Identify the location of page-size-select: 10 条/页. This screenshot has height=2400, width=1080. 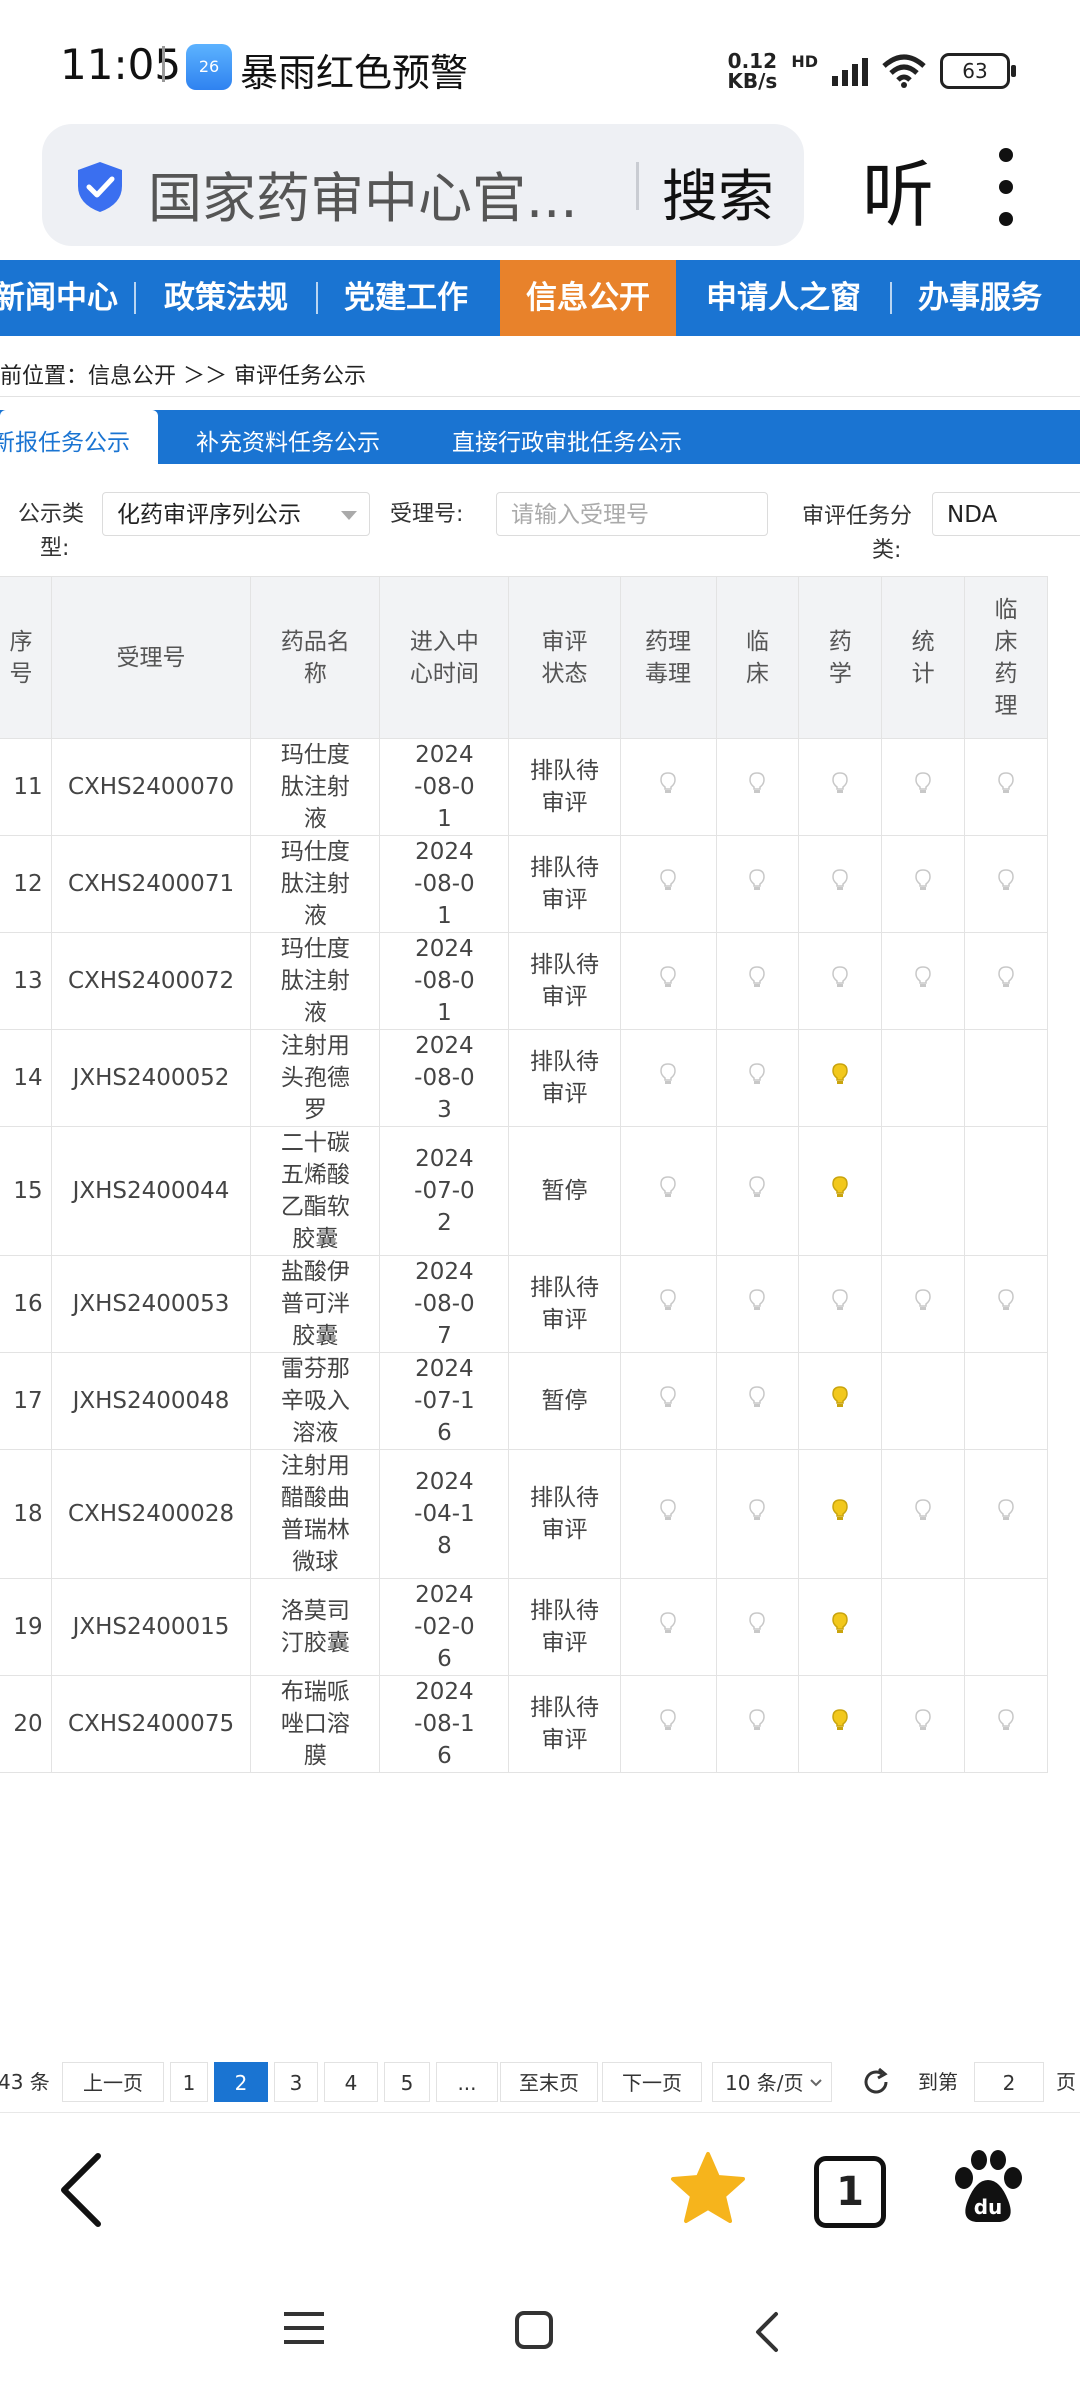
(772, 2082).